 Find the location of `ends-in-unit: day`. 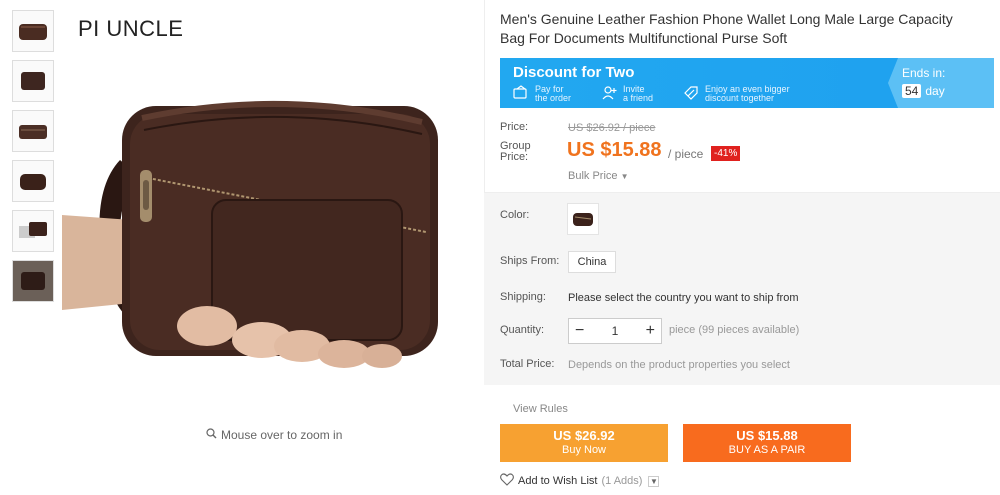

ends-in-unit: day is located at coordinates (935, 91).